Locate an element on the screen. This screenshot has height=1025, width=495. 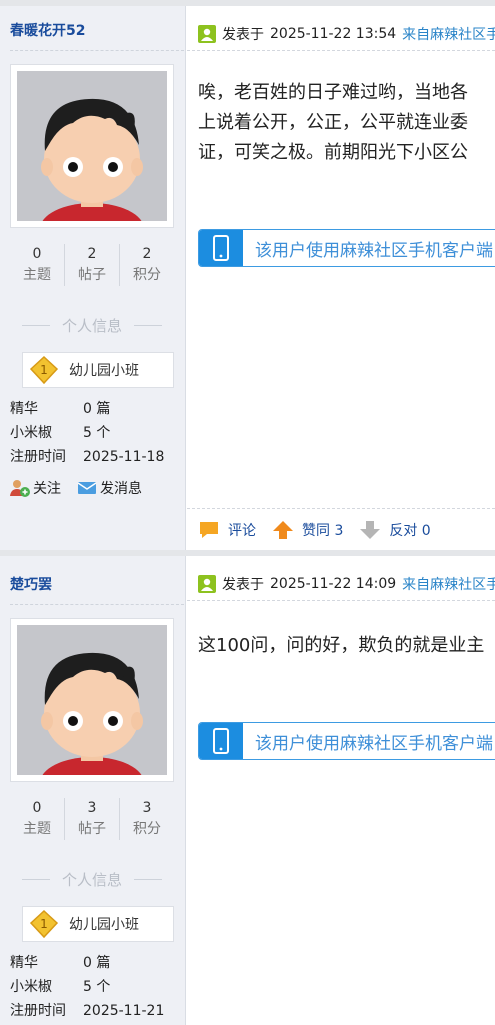
author-stats: 0 主题 2 帖子 2 积分 is located at coordinates (92, 265).